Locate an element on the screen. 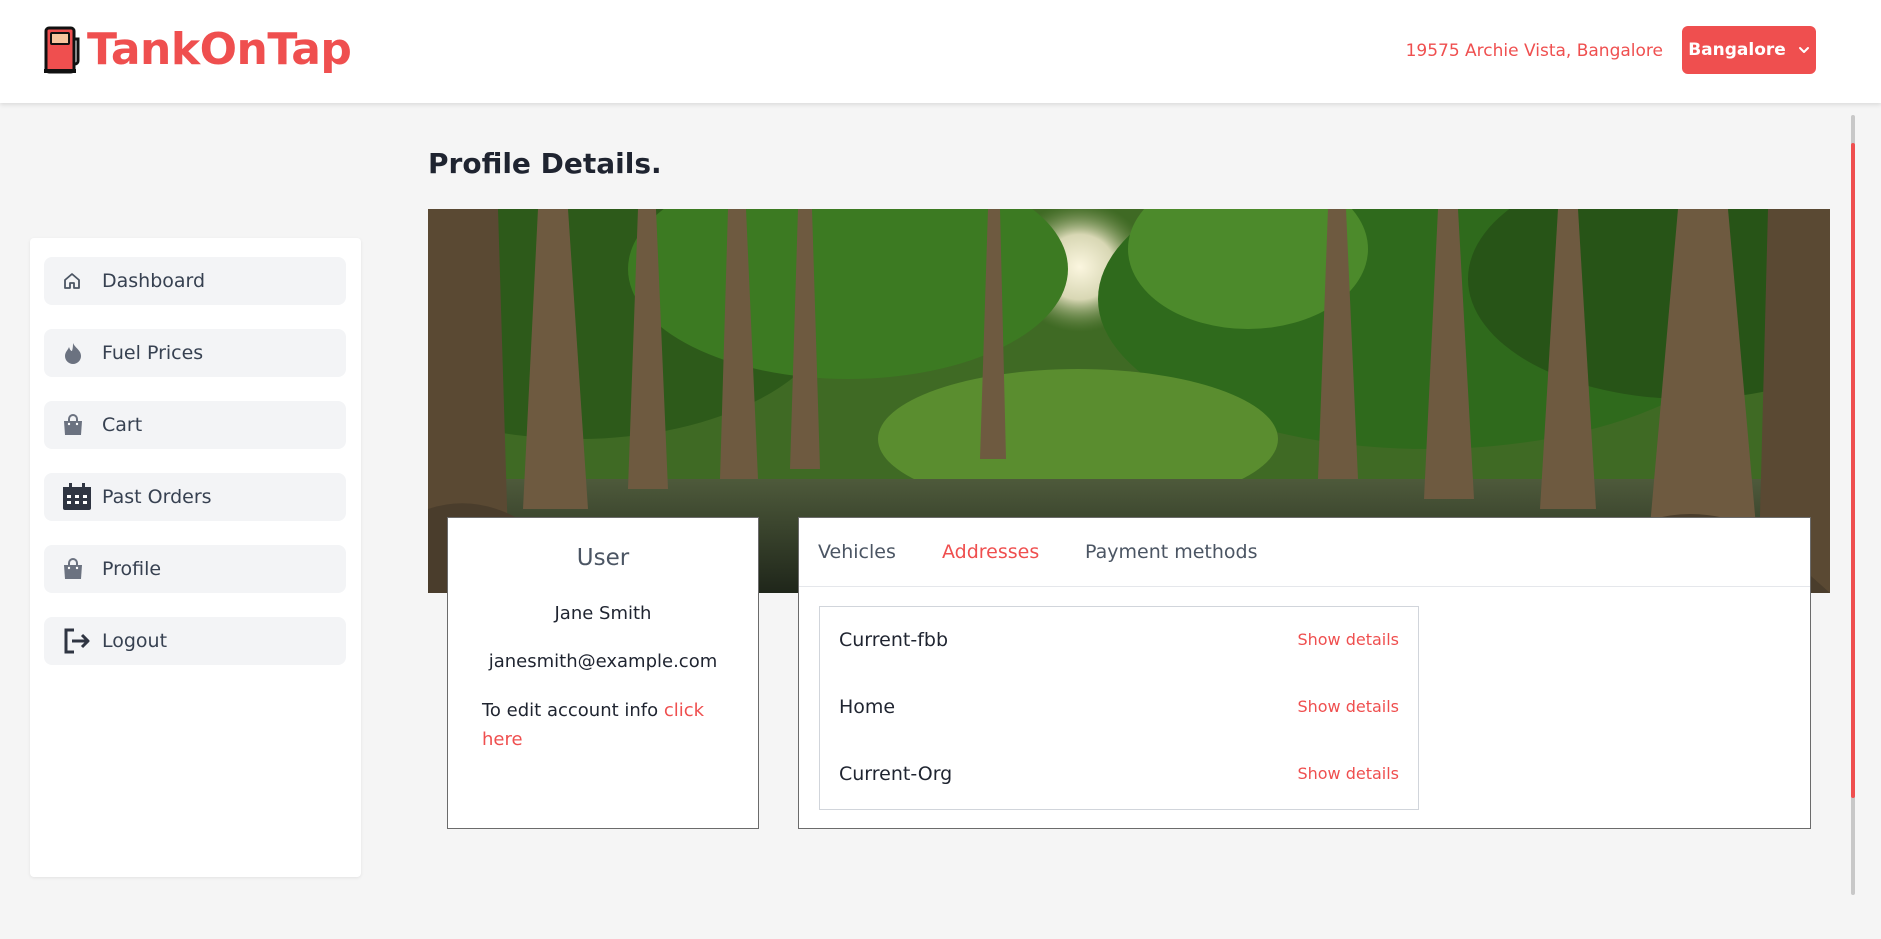 The height and width of the screenshot is (939, 1881). sidebar-item-label: Profile is located at coordinates (132, 569).